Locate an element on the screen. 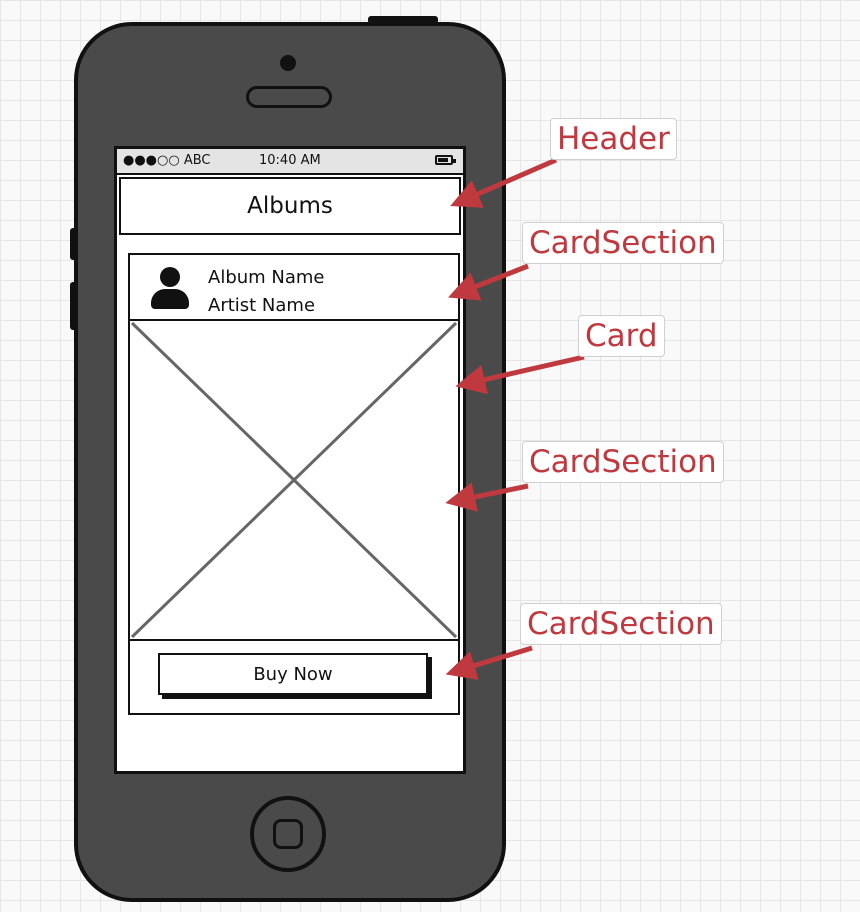 This screenshot has height=912, width=860. arrow-card is located at coordinates (520, 374).